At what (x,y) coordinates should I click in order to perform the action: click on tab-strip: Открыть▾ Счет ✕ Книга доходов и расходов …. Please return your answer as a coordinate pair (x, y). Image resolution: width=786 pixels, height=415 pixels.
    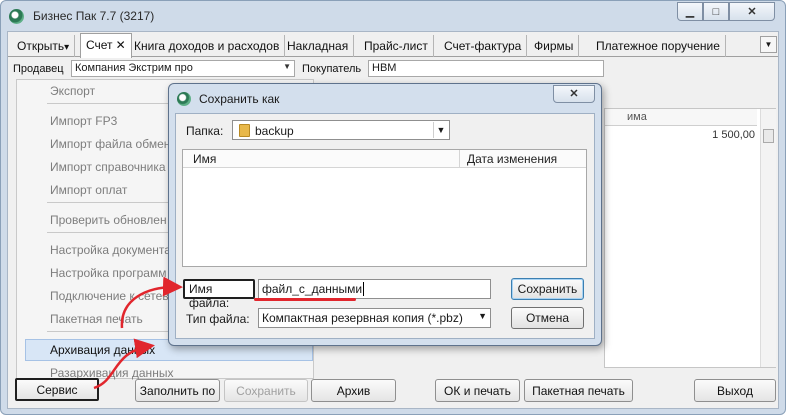
    Looking at the image, I should click on (393, 45).